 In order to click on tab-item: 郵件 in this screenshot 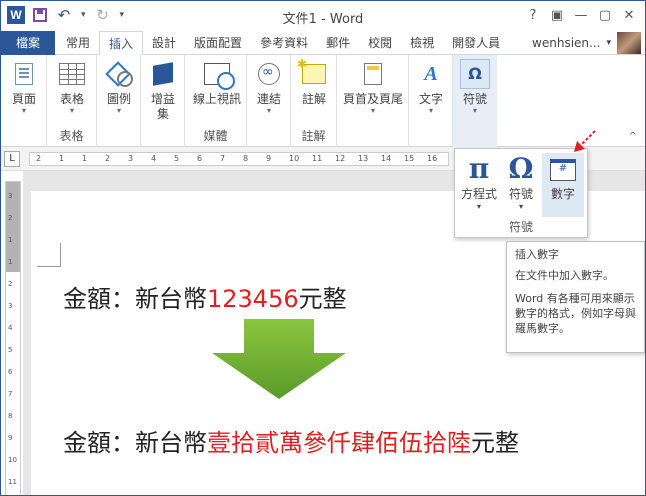, I will do `click(338, 43)`.